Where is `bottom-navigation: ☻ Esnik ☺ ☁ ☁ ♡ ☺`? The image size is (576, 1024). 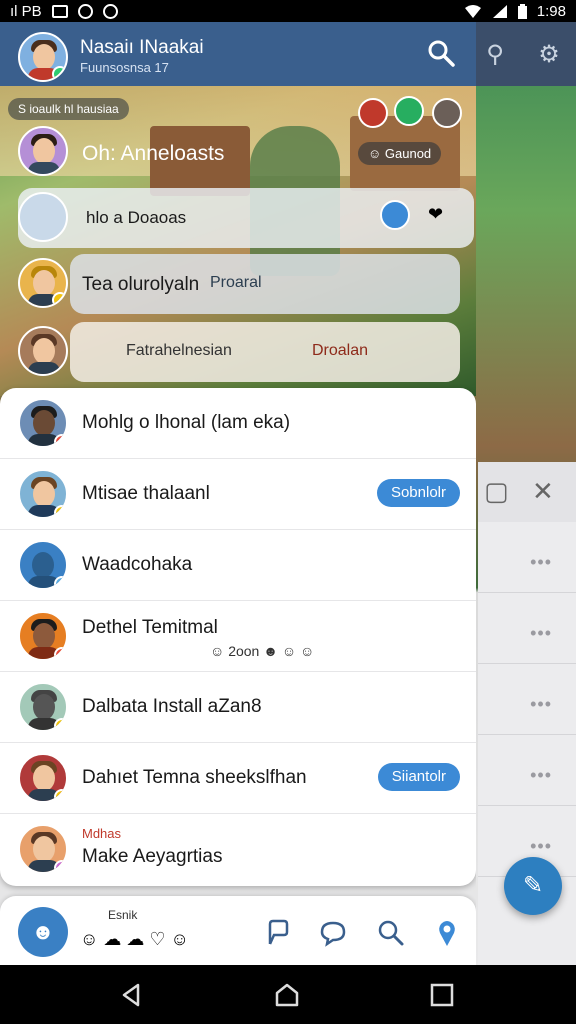 bottom-navigation: ☻ Esnik ☺ ☁ ☁ ♡ ☺ is located at coordinates (238, 930).